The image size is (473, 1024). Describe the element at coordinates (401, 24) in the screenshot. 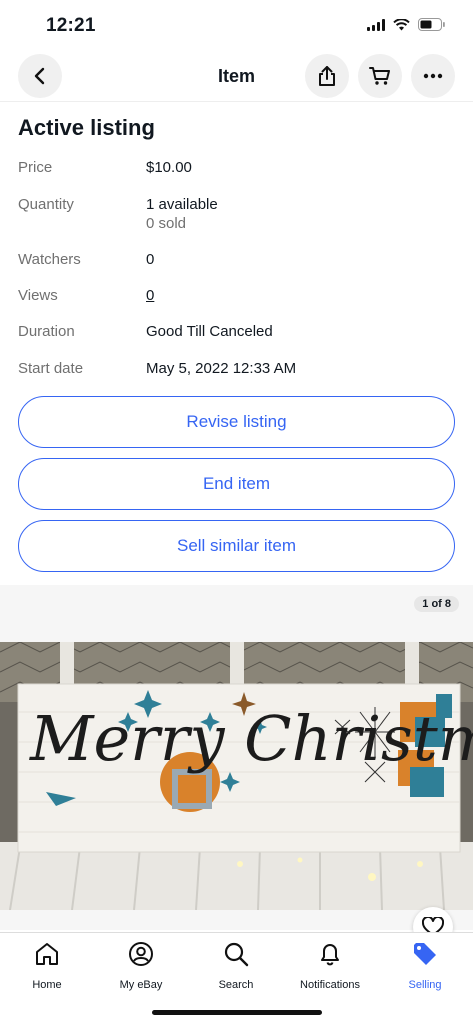

I see `wifi-icon` at that location.